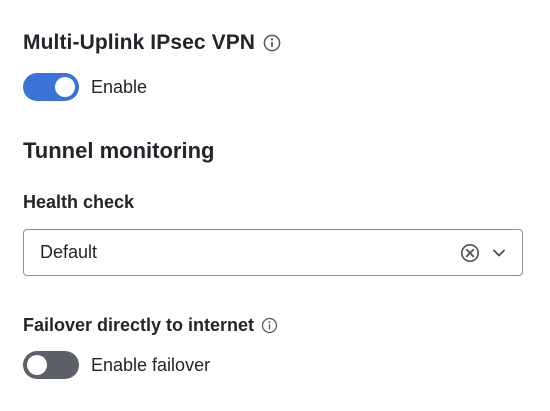  Describe the element at coordinates (151, 364) in the screenshot. I see `failover-enable-label: Enable failover` at that location.